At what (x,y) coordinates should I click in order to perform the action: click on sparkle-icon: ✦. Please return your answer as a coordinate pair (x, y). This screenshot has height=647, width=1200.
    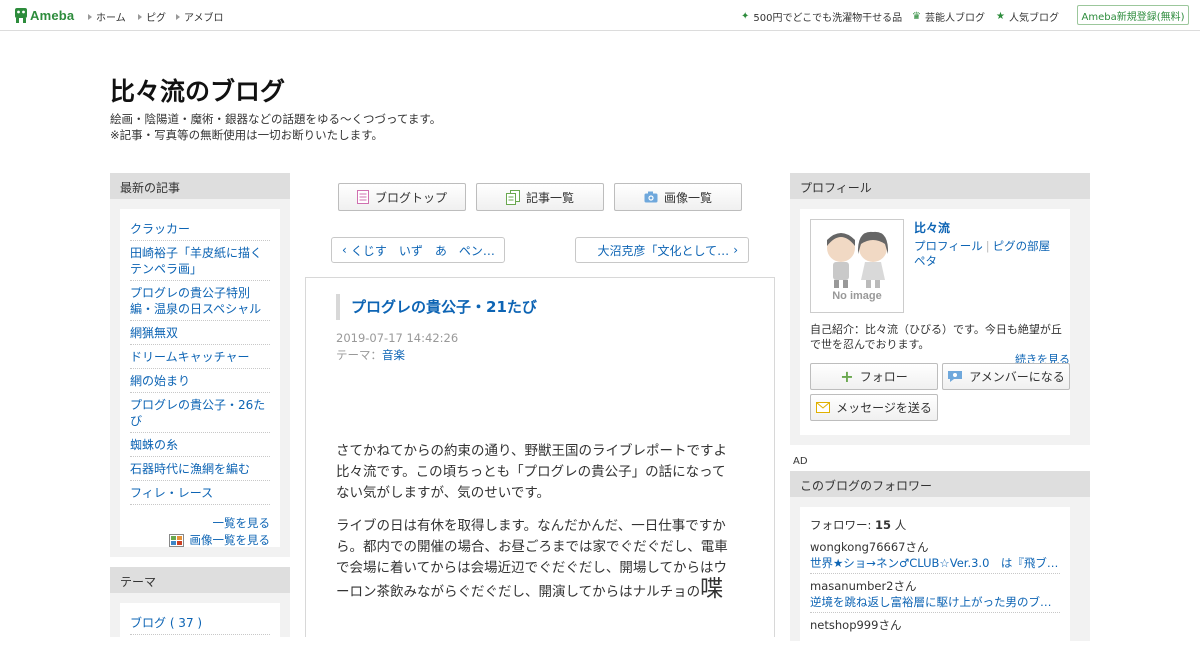
    Looking at the image, I should click on (745, 16).